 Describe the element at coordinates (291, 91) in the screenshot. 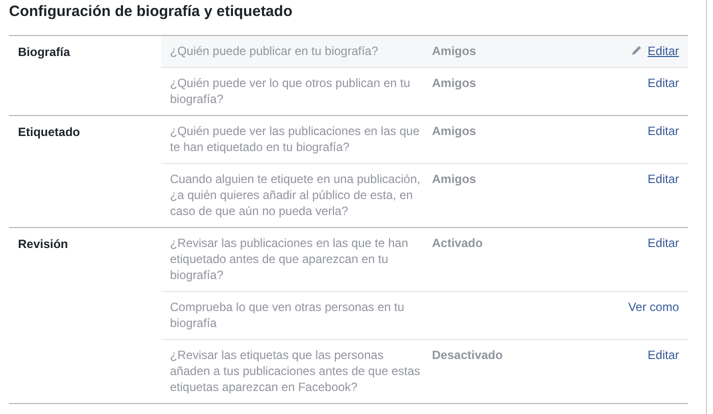

I see `setting-question: ¿Quién puede ver lo que otros publican en tu biografía?` at that location.